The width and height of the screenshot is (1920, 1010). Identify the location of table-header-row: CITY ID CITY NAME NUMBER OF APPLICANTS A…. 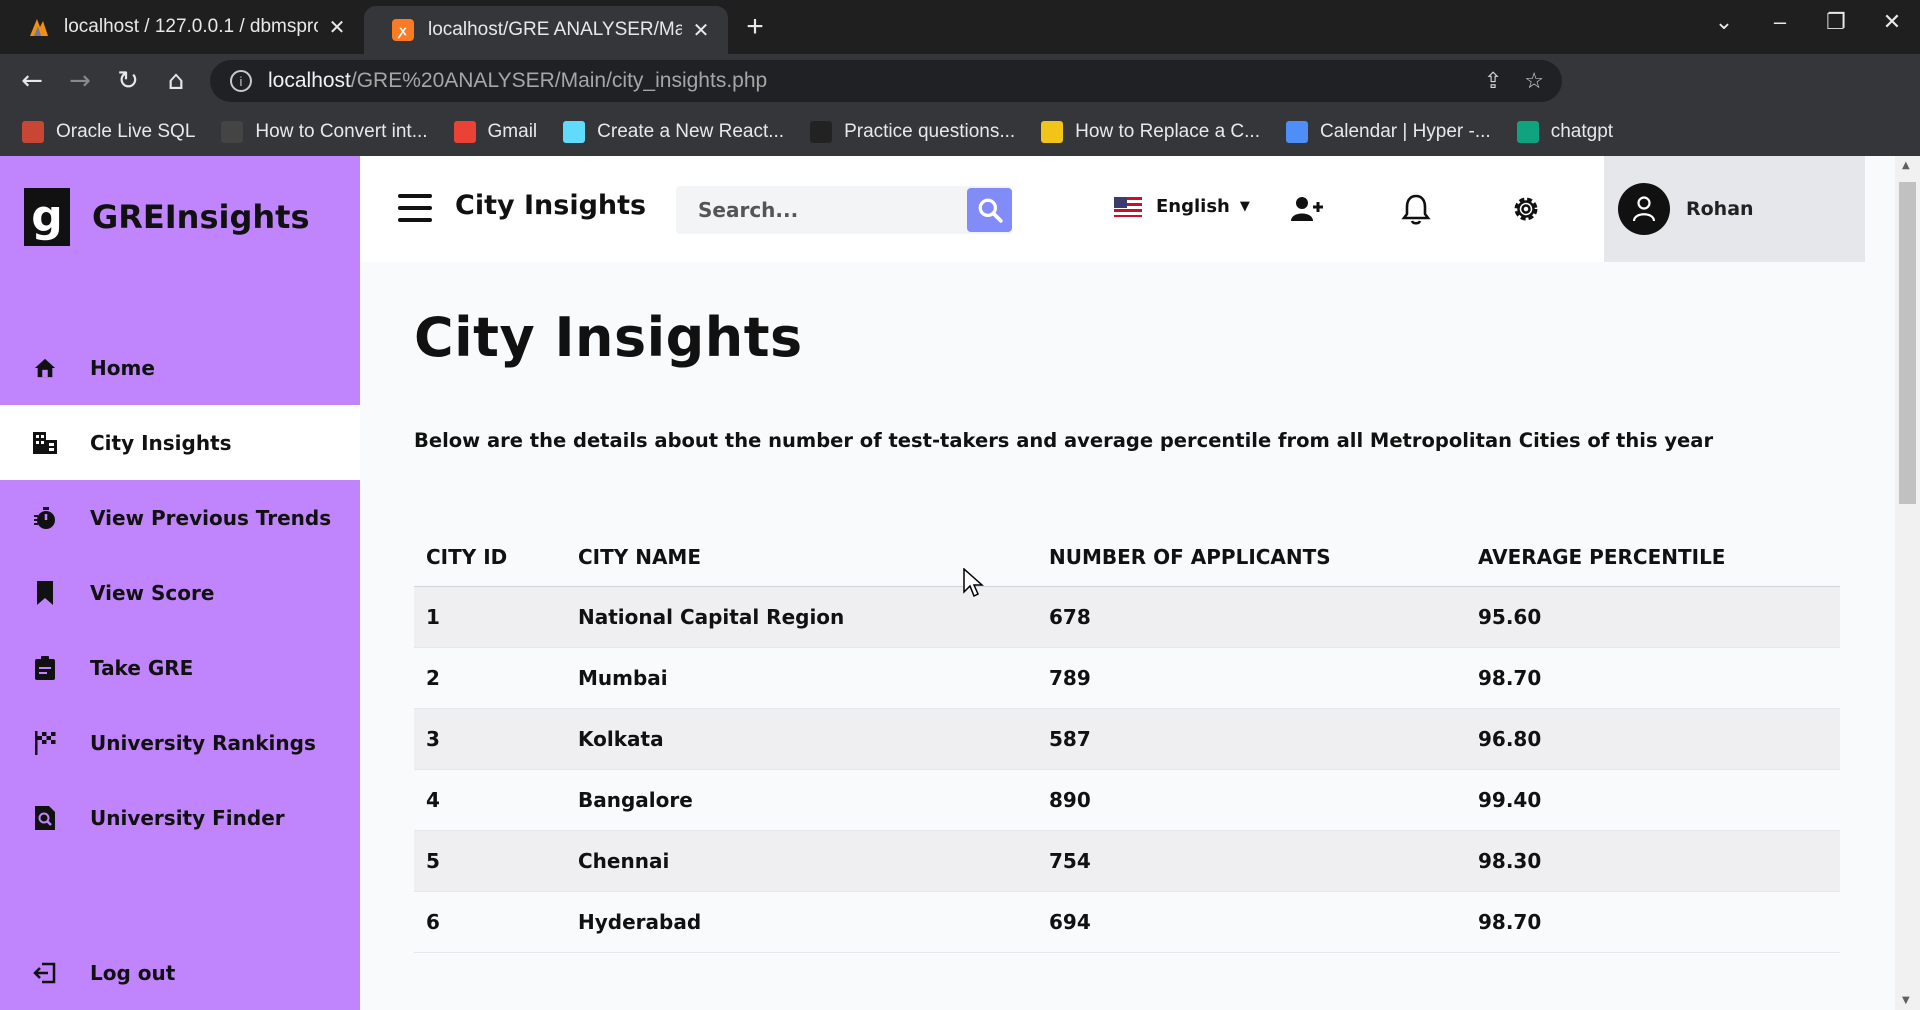
(1127, 557).